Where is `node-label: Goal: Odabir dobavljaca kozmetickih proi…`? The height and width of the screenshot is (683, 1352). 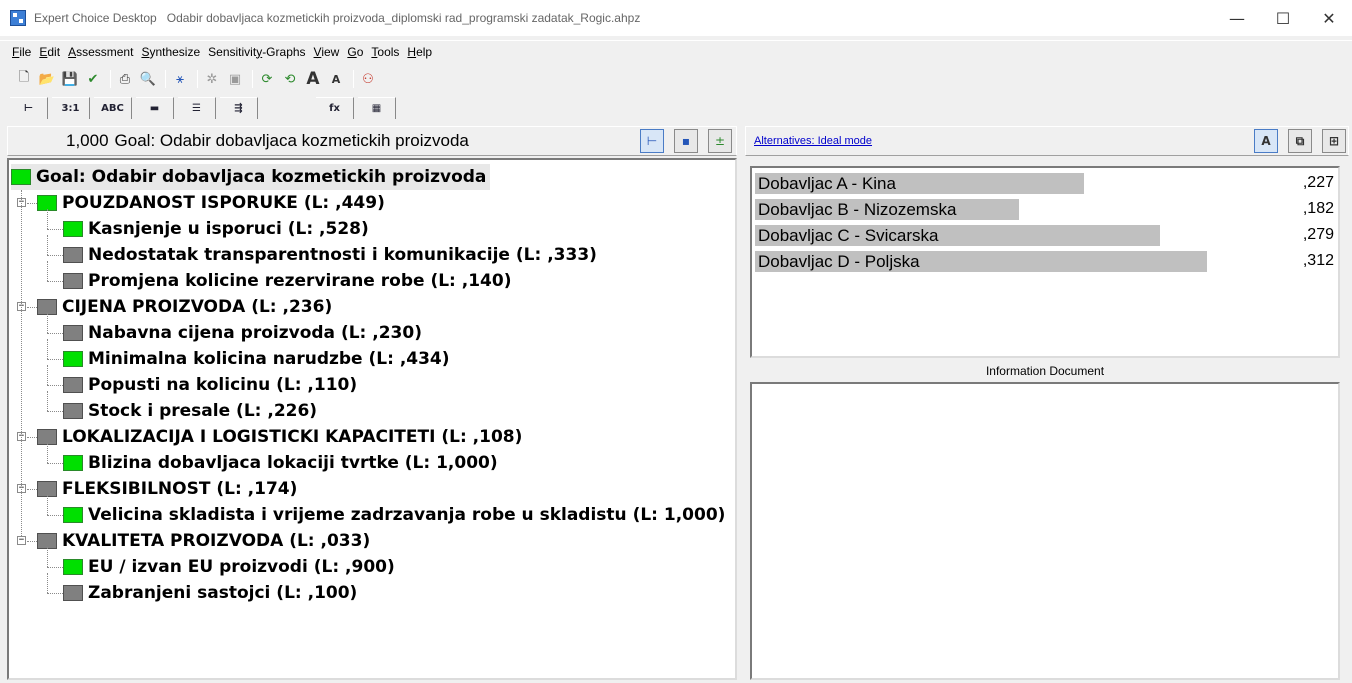 node-label: Goal: Odabir dobavljaca kozmetickih proi… is located at coordinates (261, 177).